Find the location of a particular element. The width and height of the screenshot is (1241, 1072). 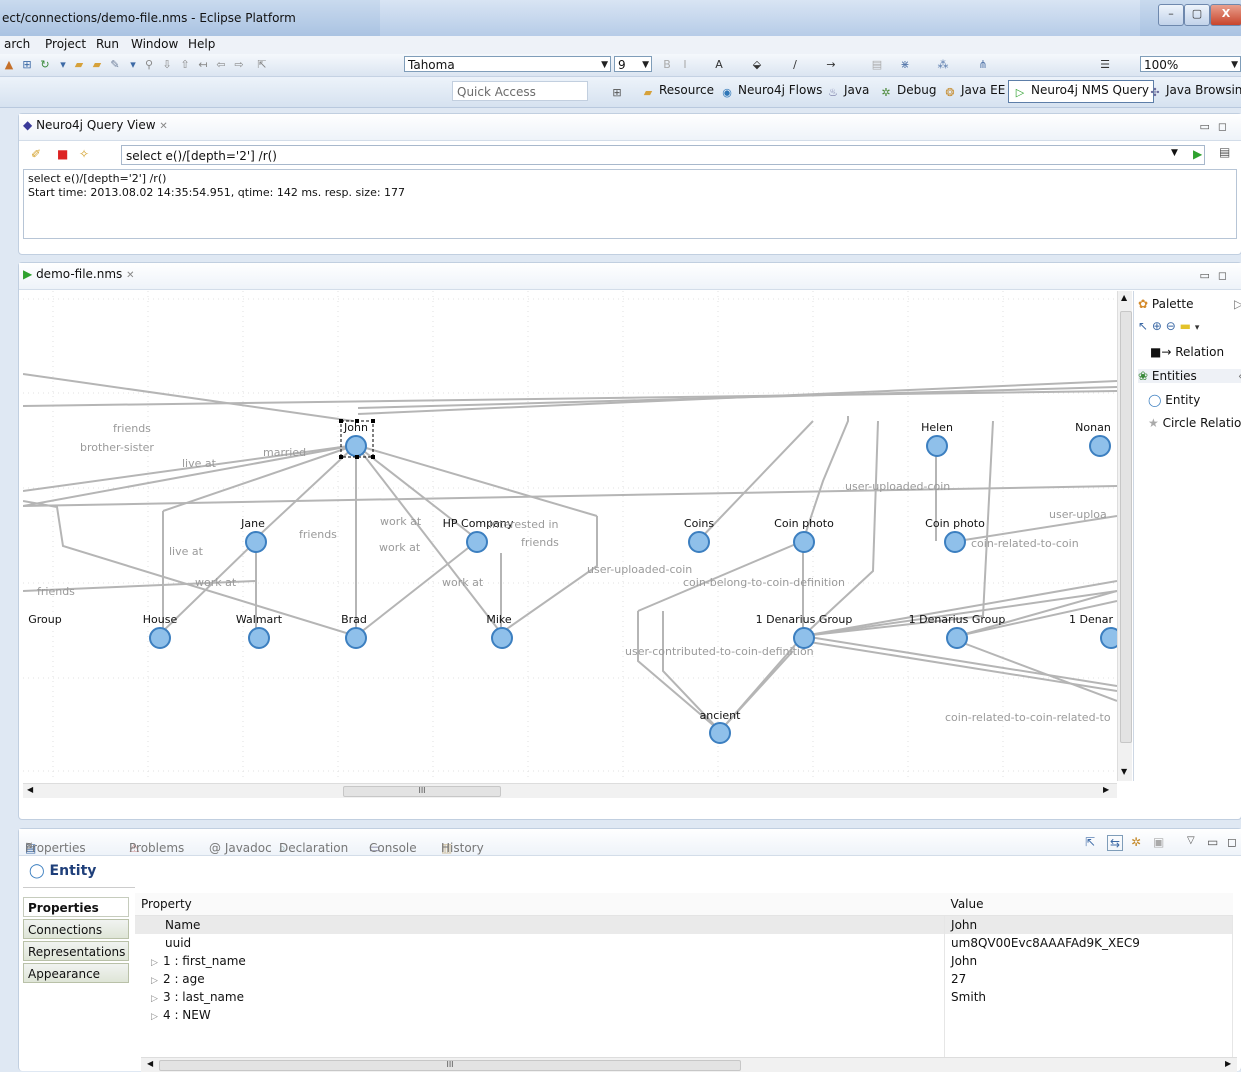

node-coins is located at coordinates (699, 542).